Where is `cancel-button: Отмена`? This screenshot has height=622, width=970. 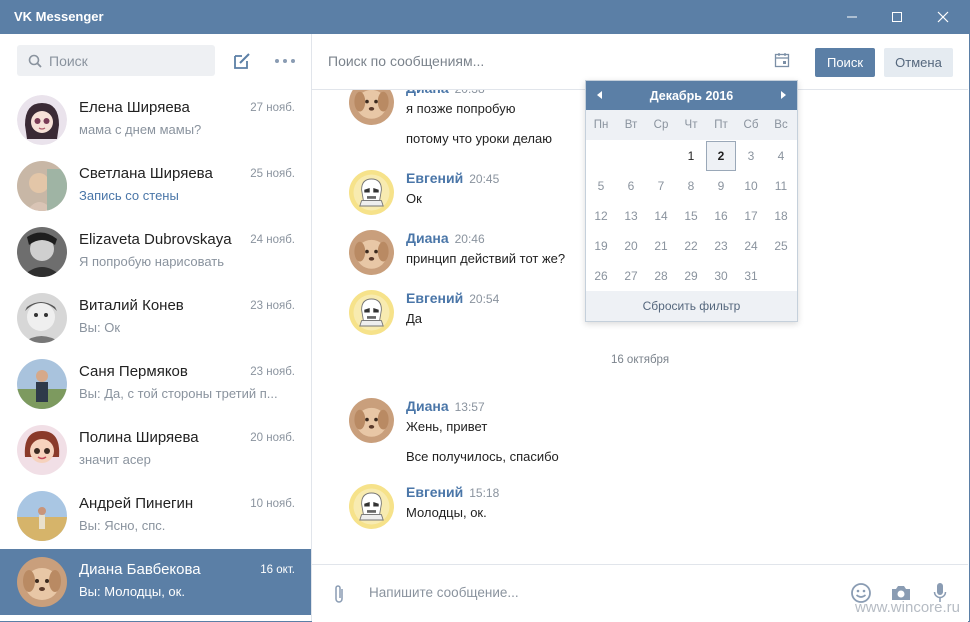 cancel-button: Отмена is located at coordinates (918, 62).